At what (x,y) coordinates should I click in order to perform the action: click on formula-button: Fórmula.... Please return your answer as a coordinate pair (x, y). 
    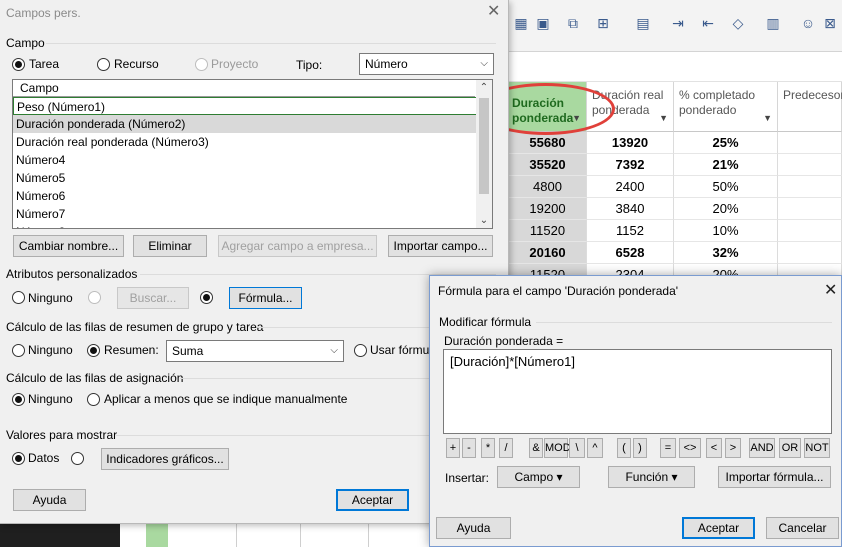
    Looking at the image, I should click on (265, 298).